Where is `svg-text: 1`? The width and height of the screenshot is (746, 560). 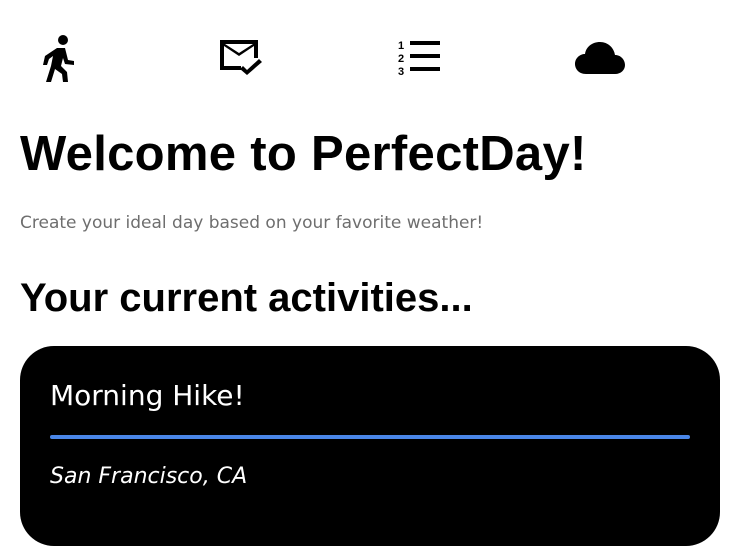
svg-text: 1 is located at coordinates (401, 46).